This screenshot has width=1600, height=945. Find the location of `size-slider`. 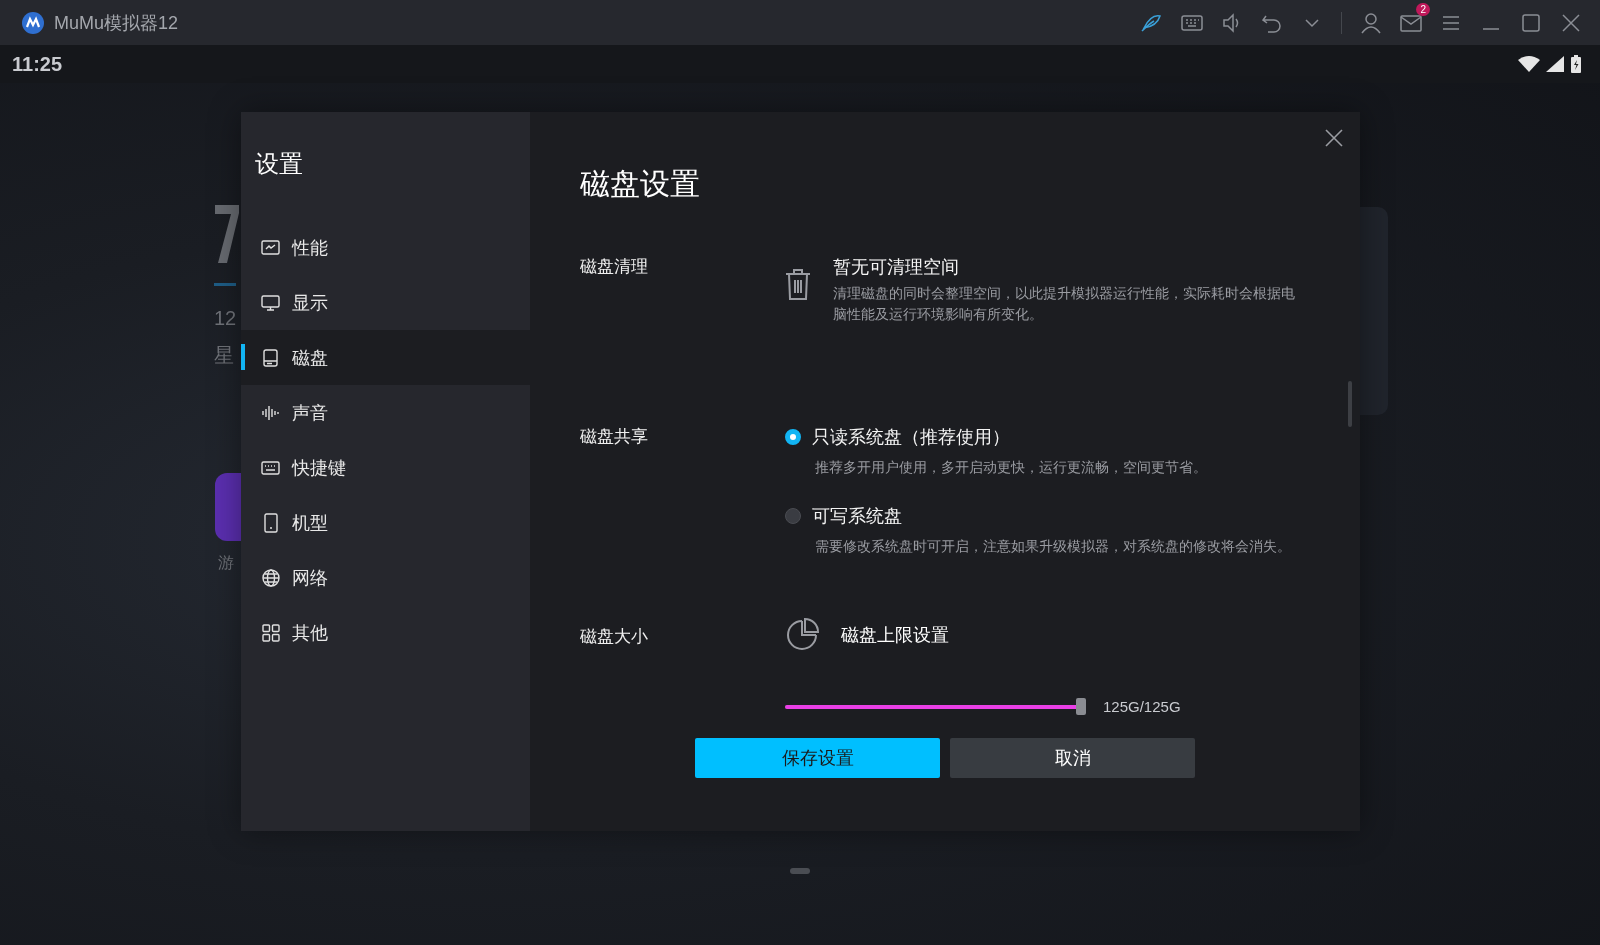

size-slider is located at coordinates (935, 706).